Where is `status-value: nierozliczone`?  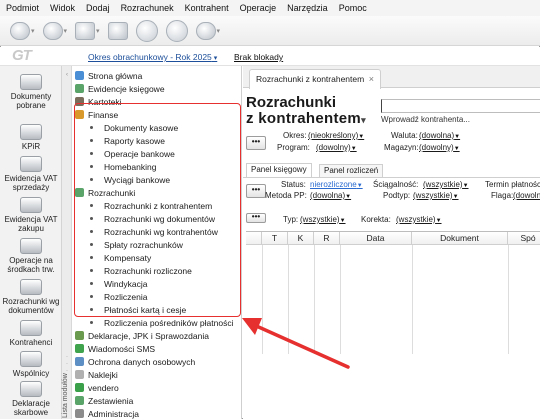 status-value: nierozliczone is located at coordinates (333, 184).